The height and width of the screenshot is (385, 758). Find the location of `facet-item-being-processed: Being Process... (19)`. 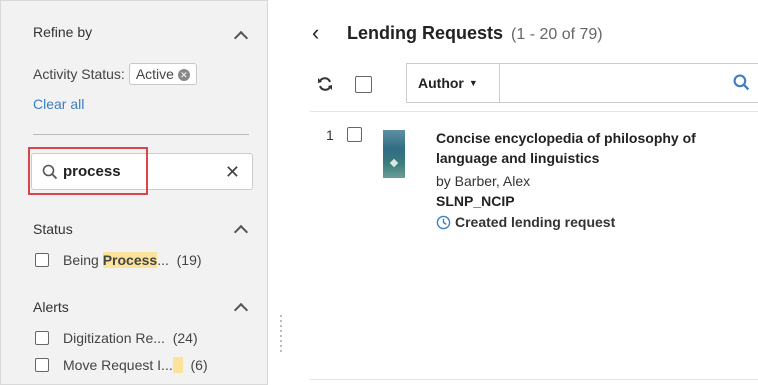

facet-item-being-processed: Being Process... (19) is located at coordinates (132, 260).